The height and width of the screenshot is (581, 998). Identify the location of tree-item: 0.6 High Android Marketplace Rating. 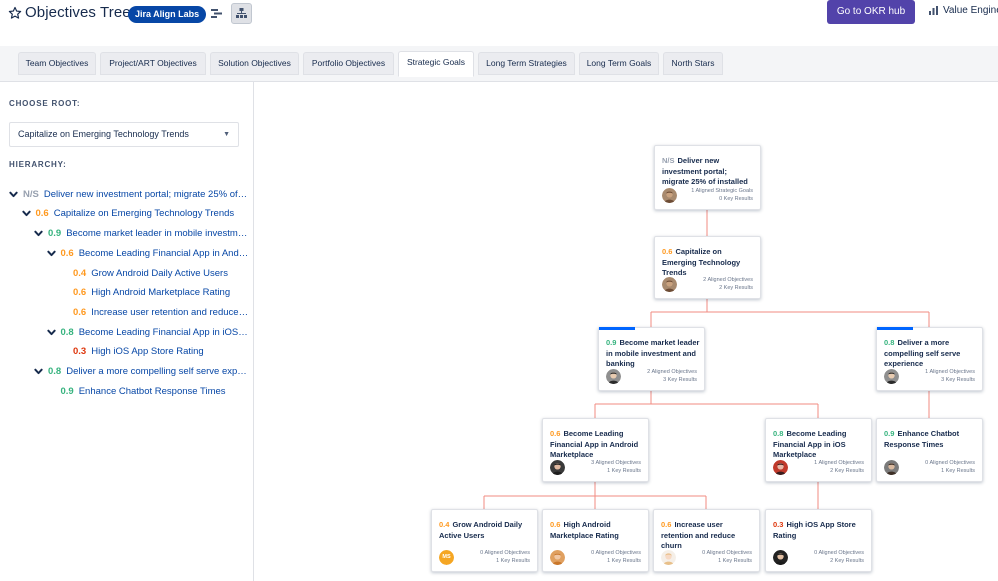
(154, 292).